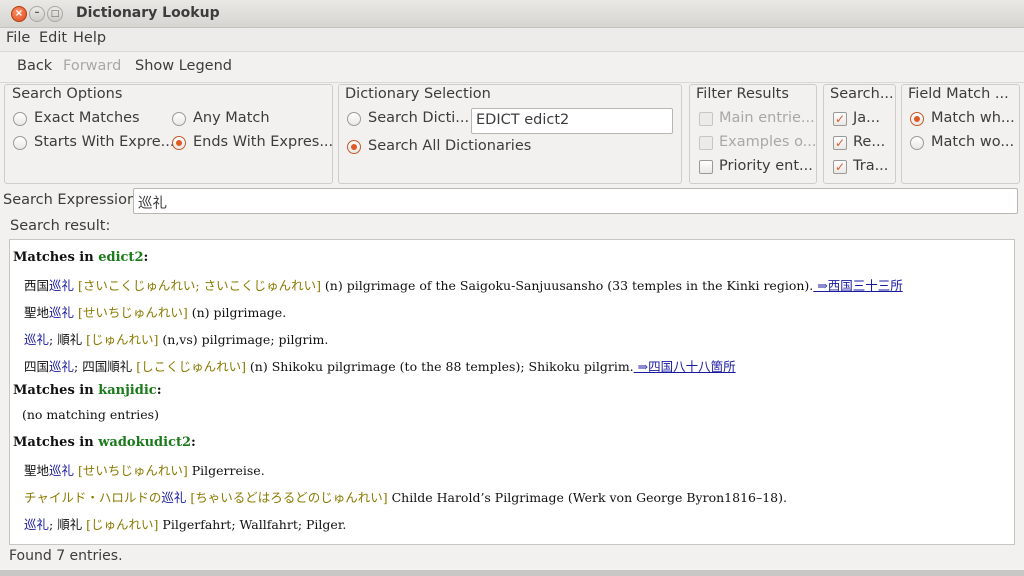  Describe the element at coordinates (449, 146) in the screenshot. I see `search-all-dicts-label: Search All Dictionaries` at that location.